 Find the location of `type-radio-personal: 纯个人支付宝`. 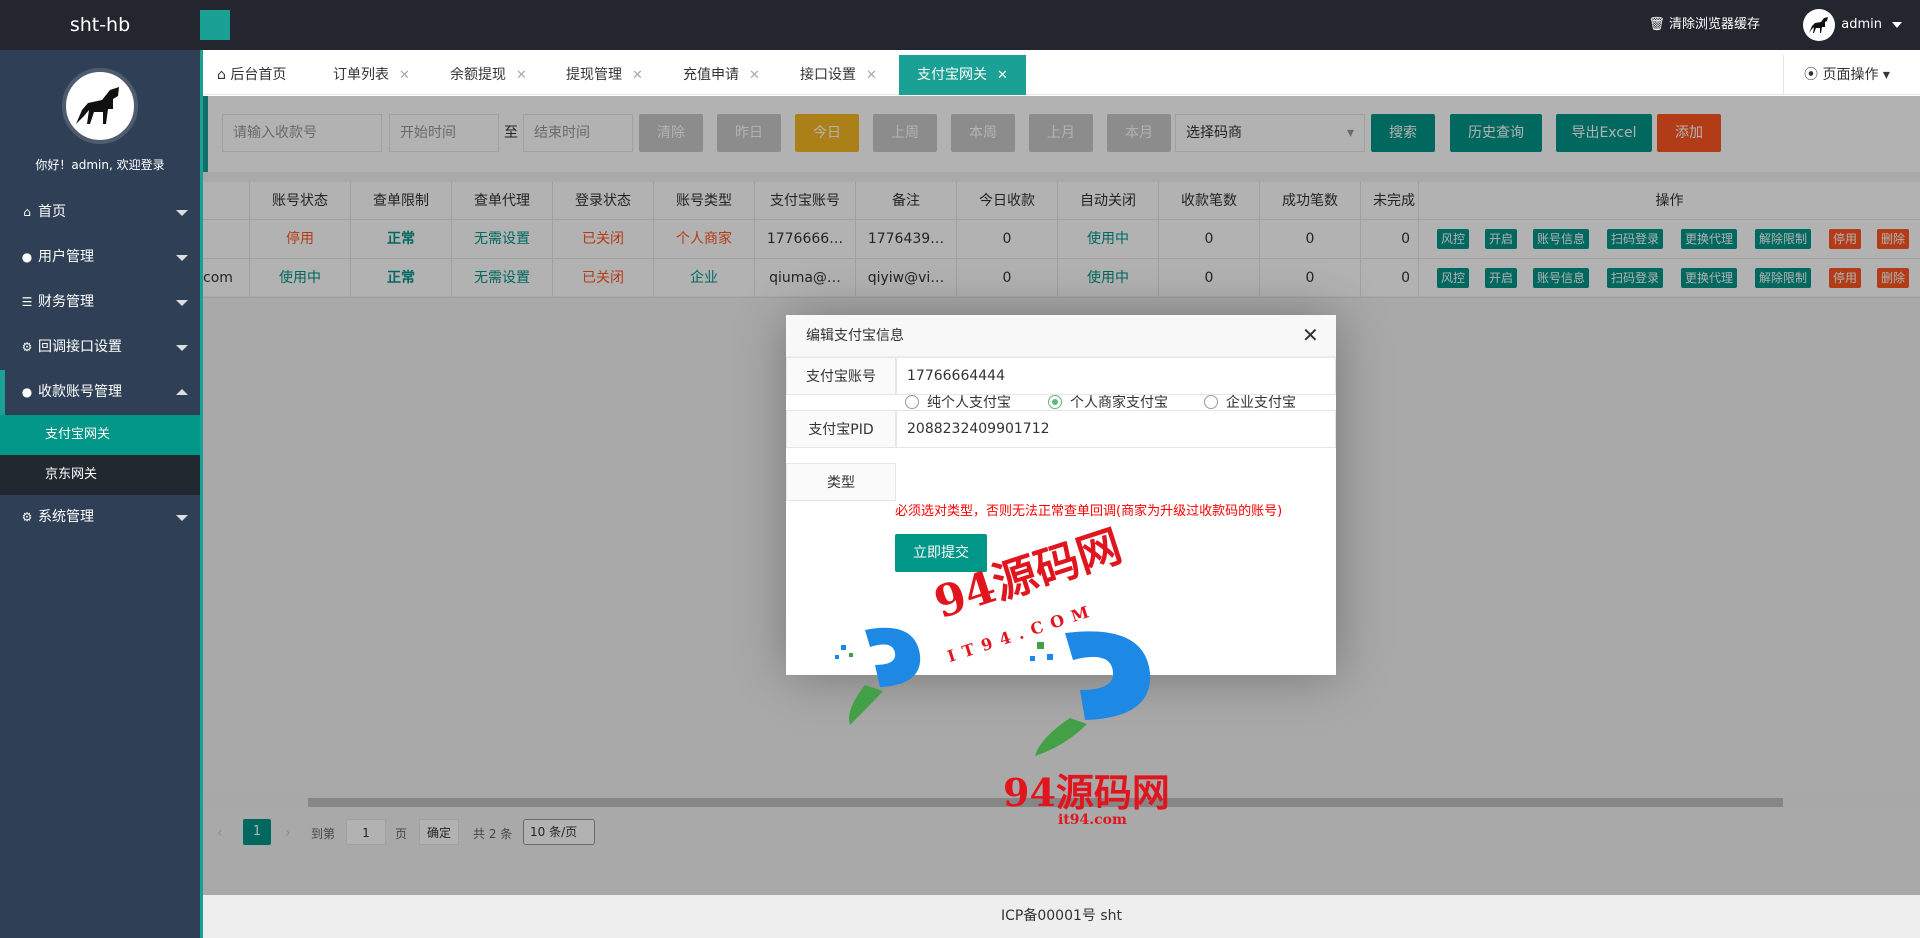

type-radio-personal: 纯个人支付宝 is located at coordinates (958, 403).